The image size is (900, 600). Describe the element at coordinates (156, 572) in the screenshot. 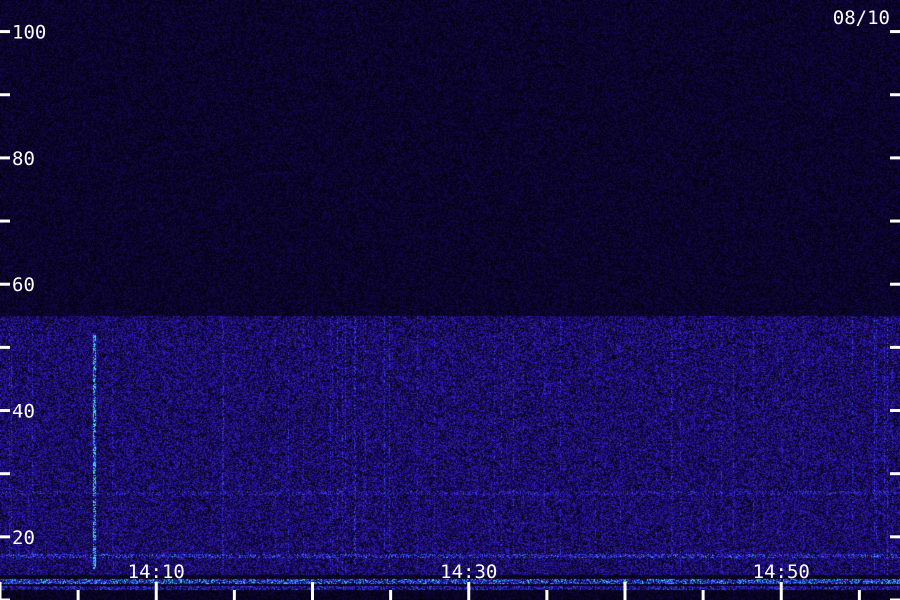

I see `x-tick-label: 14:10` at that location.